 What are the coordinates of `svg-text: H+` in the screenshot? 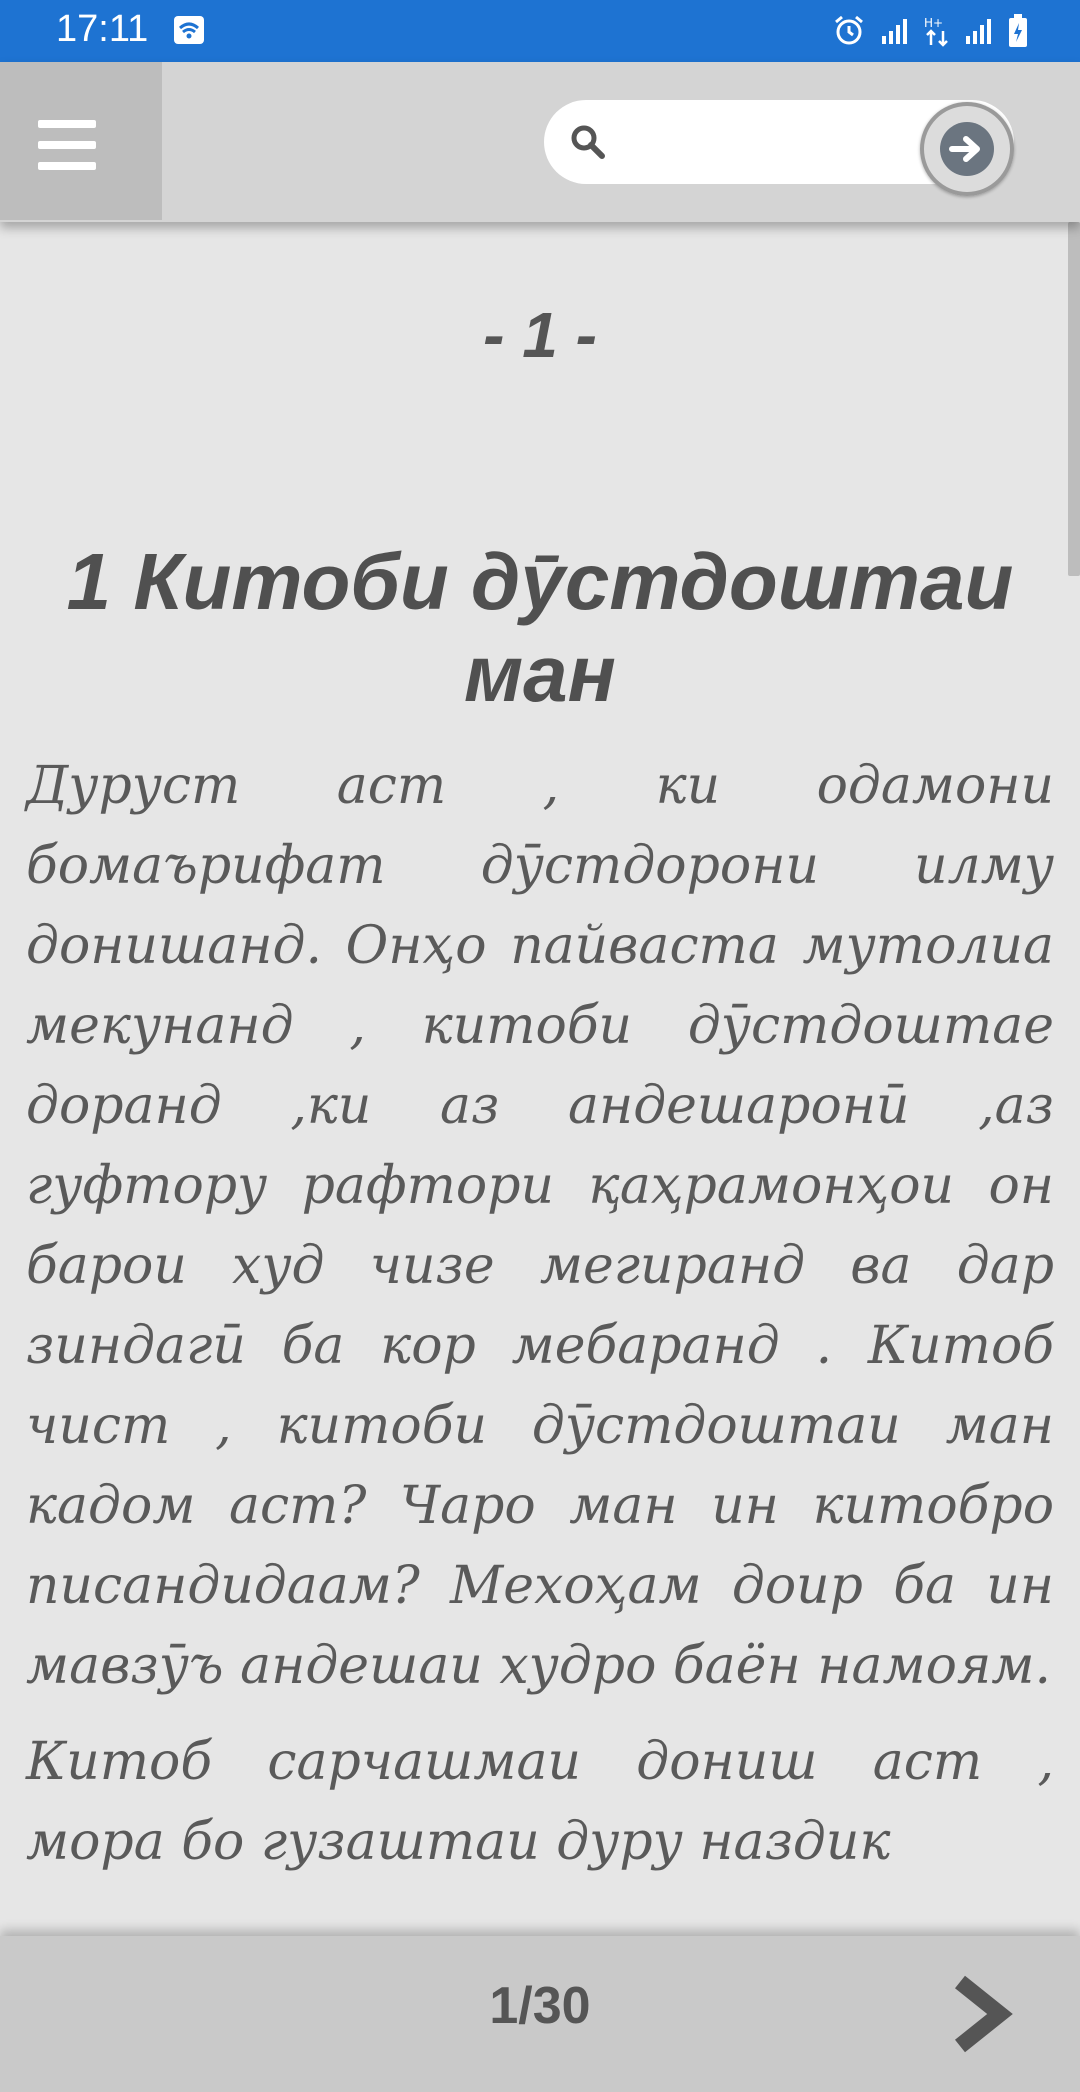 It's located at (933, 23).